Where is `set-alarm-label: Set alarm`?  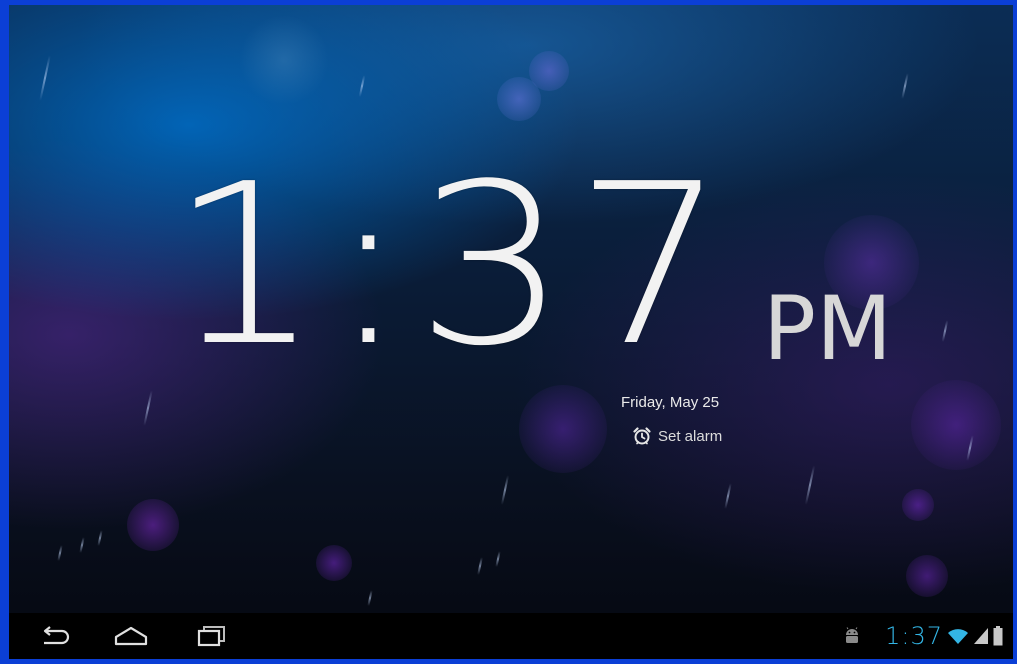 set-alarm-label: Set alarm is located at coordinates (690, 436).